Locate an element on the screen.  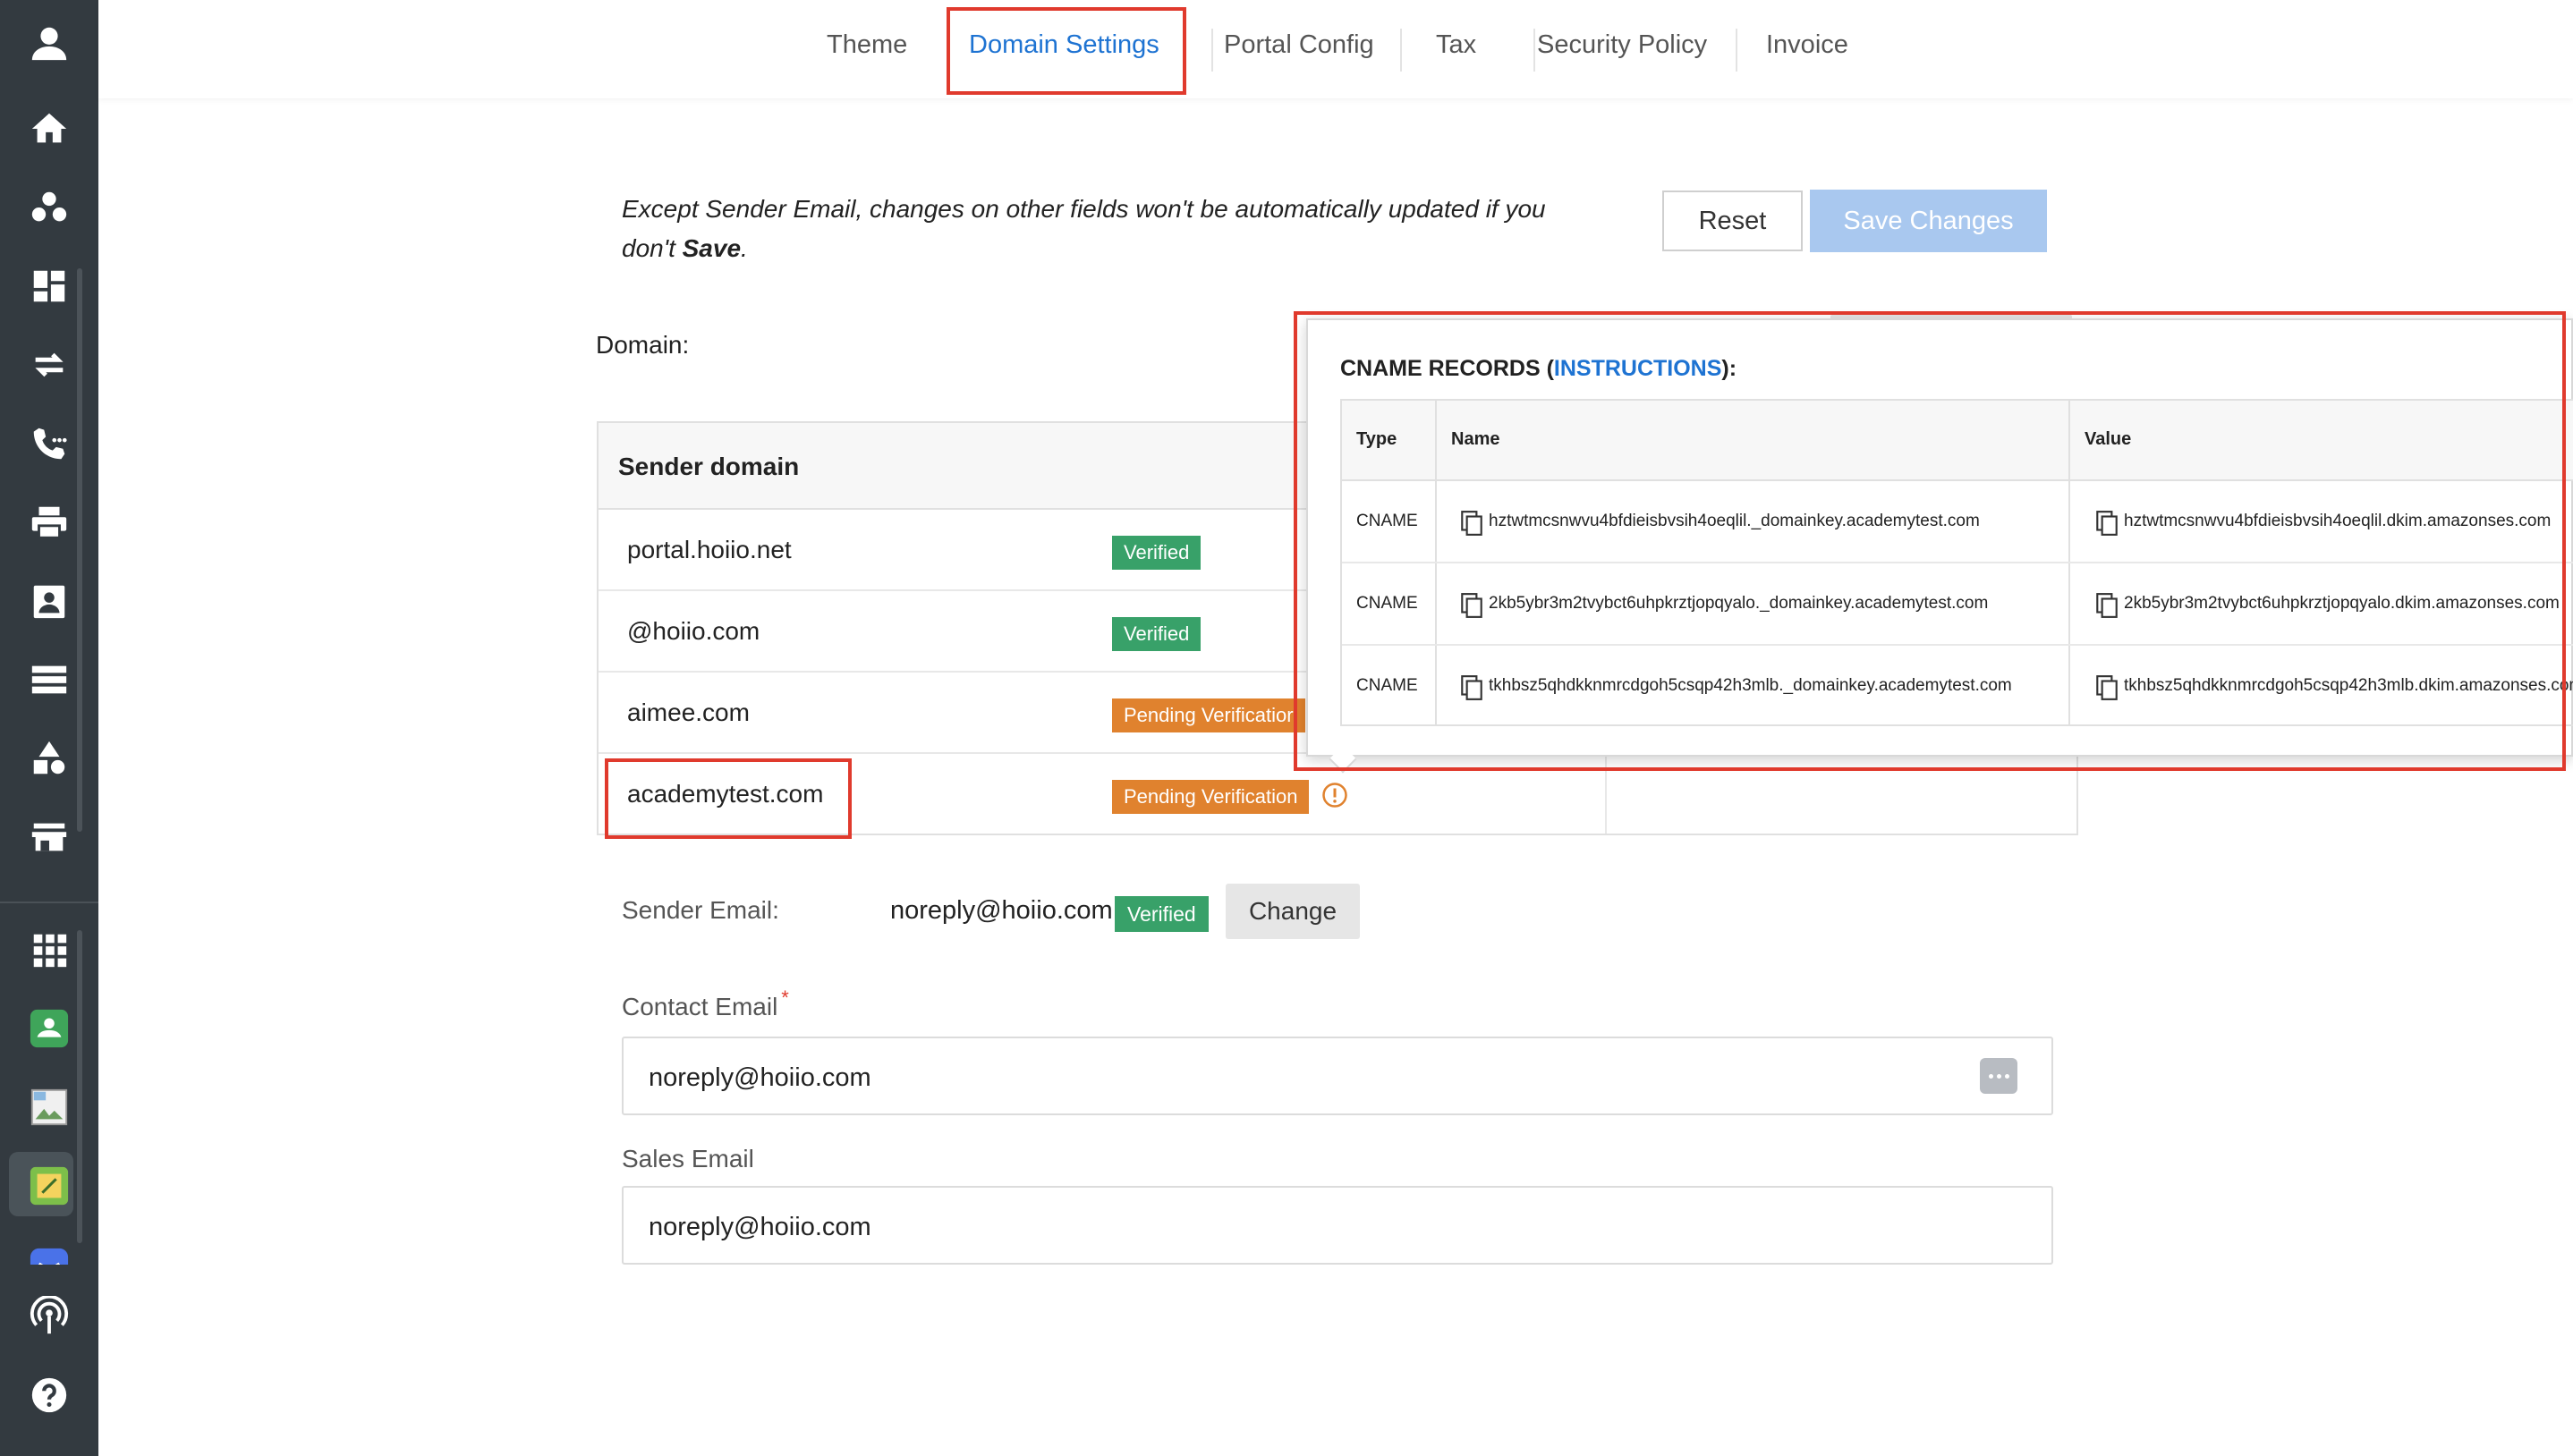
image-placeholder-icon is located at coordinates (49, 1107).